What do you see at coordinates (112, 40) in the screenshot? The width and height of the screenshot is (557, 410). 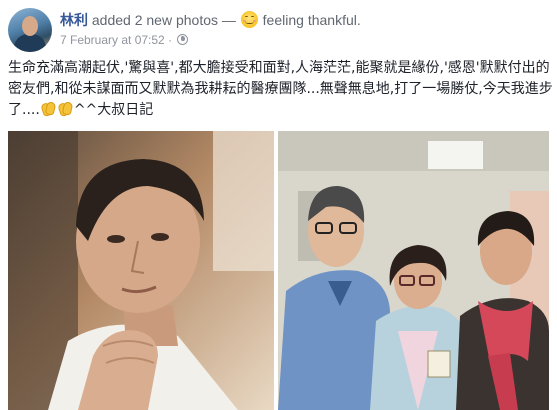 I see `post-timestamp-link: 7 February at 07:52` at bounding box center [112, 40].